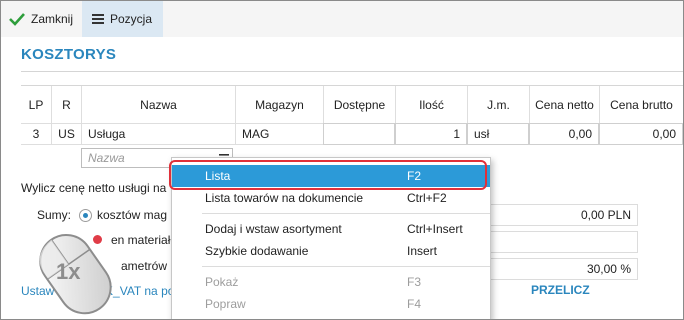 The width and height of the screenshot is (684, 320). I want to click on menu-item-shortcut: F3, so click(414, 282).